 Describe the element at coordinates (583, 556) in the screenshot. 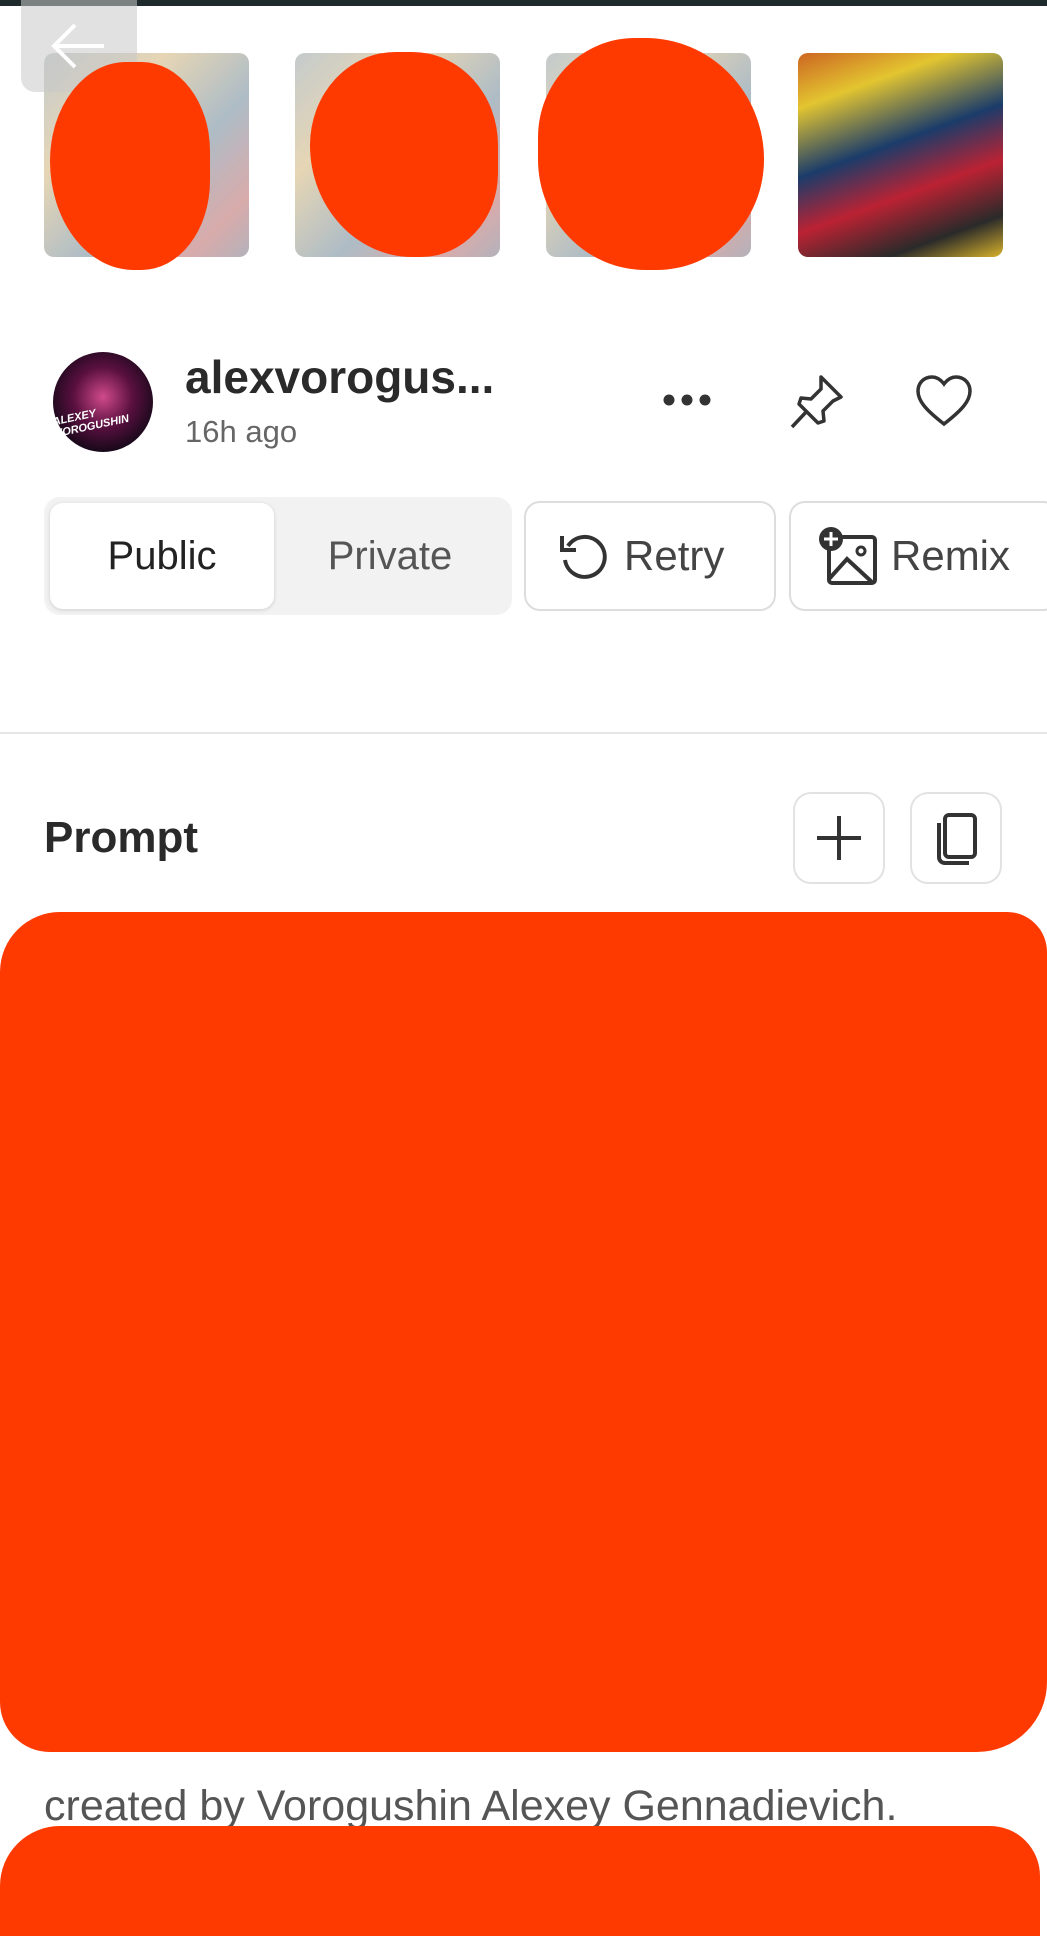

I see `retry-icon` at that location.